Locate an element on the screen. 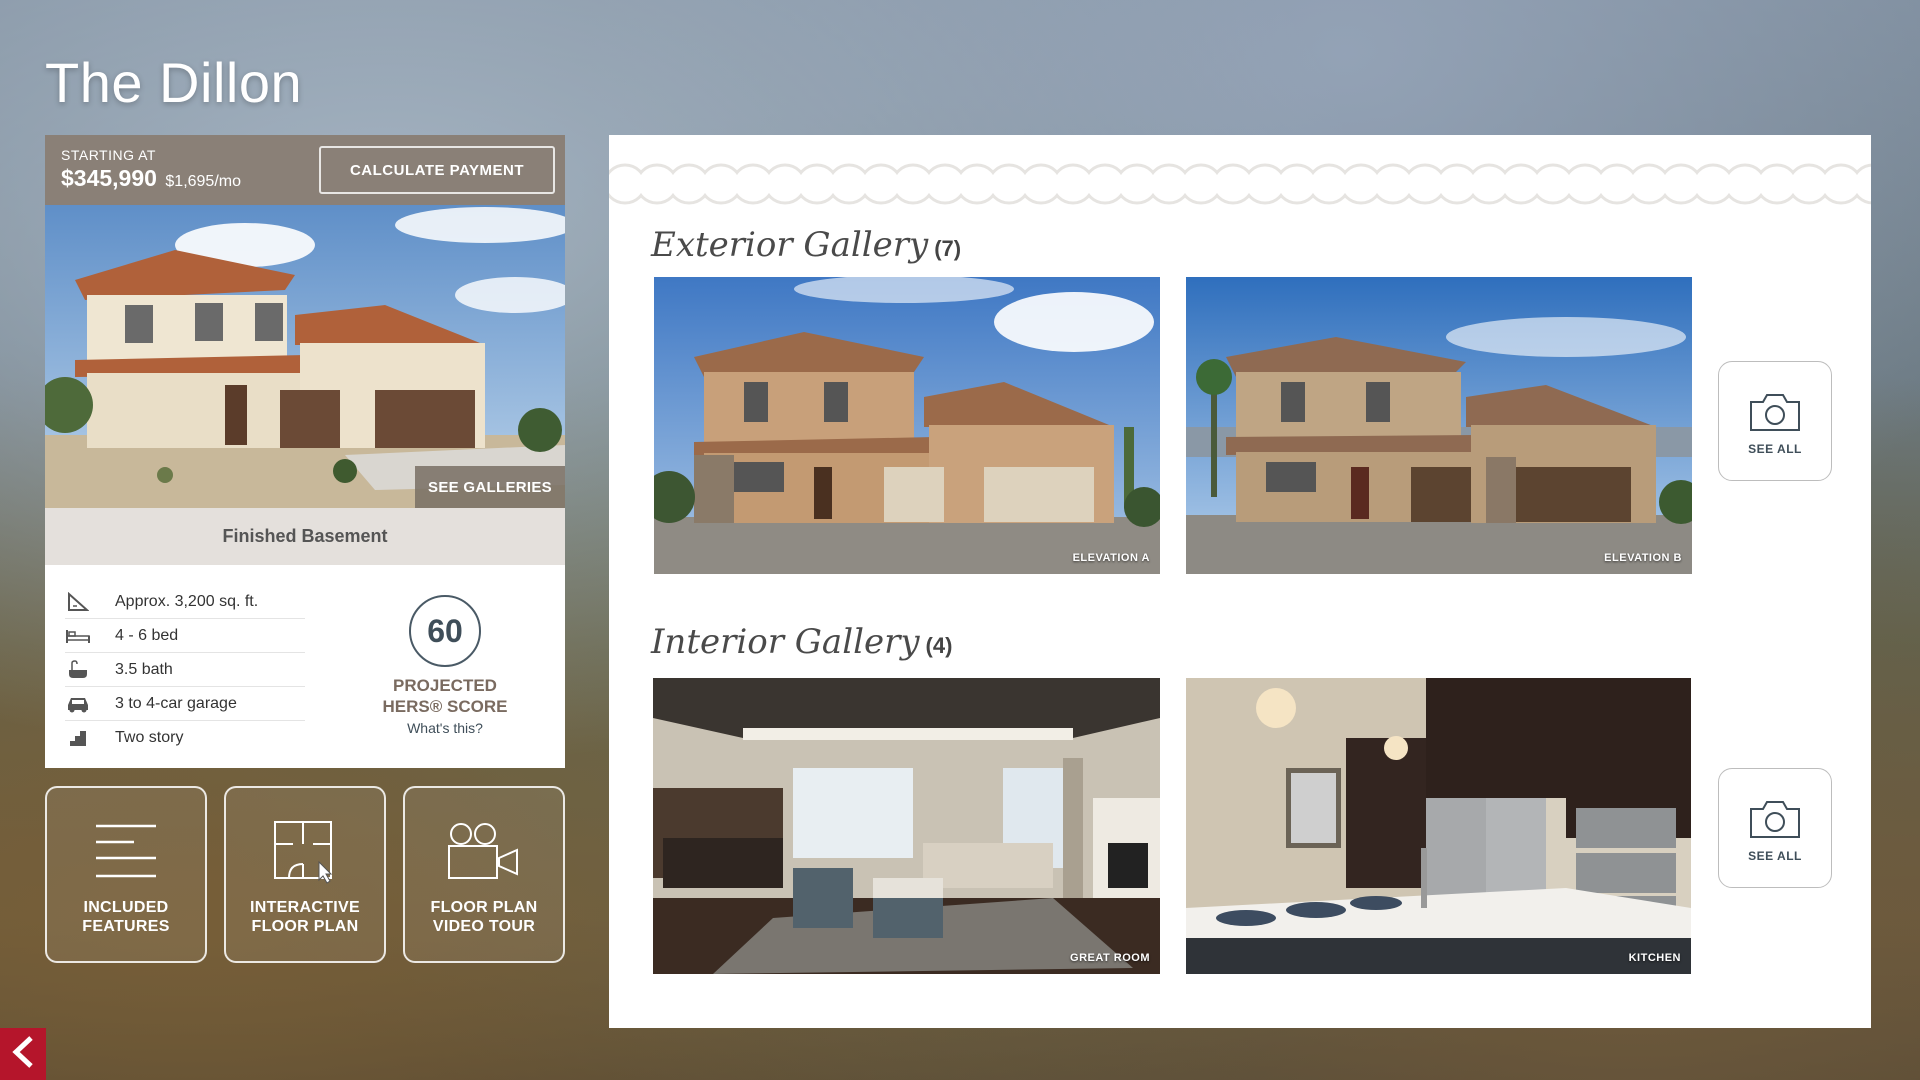 This screenshot has width=1920, height=1080. square-footage-icon is located at coordinates (78, 602).